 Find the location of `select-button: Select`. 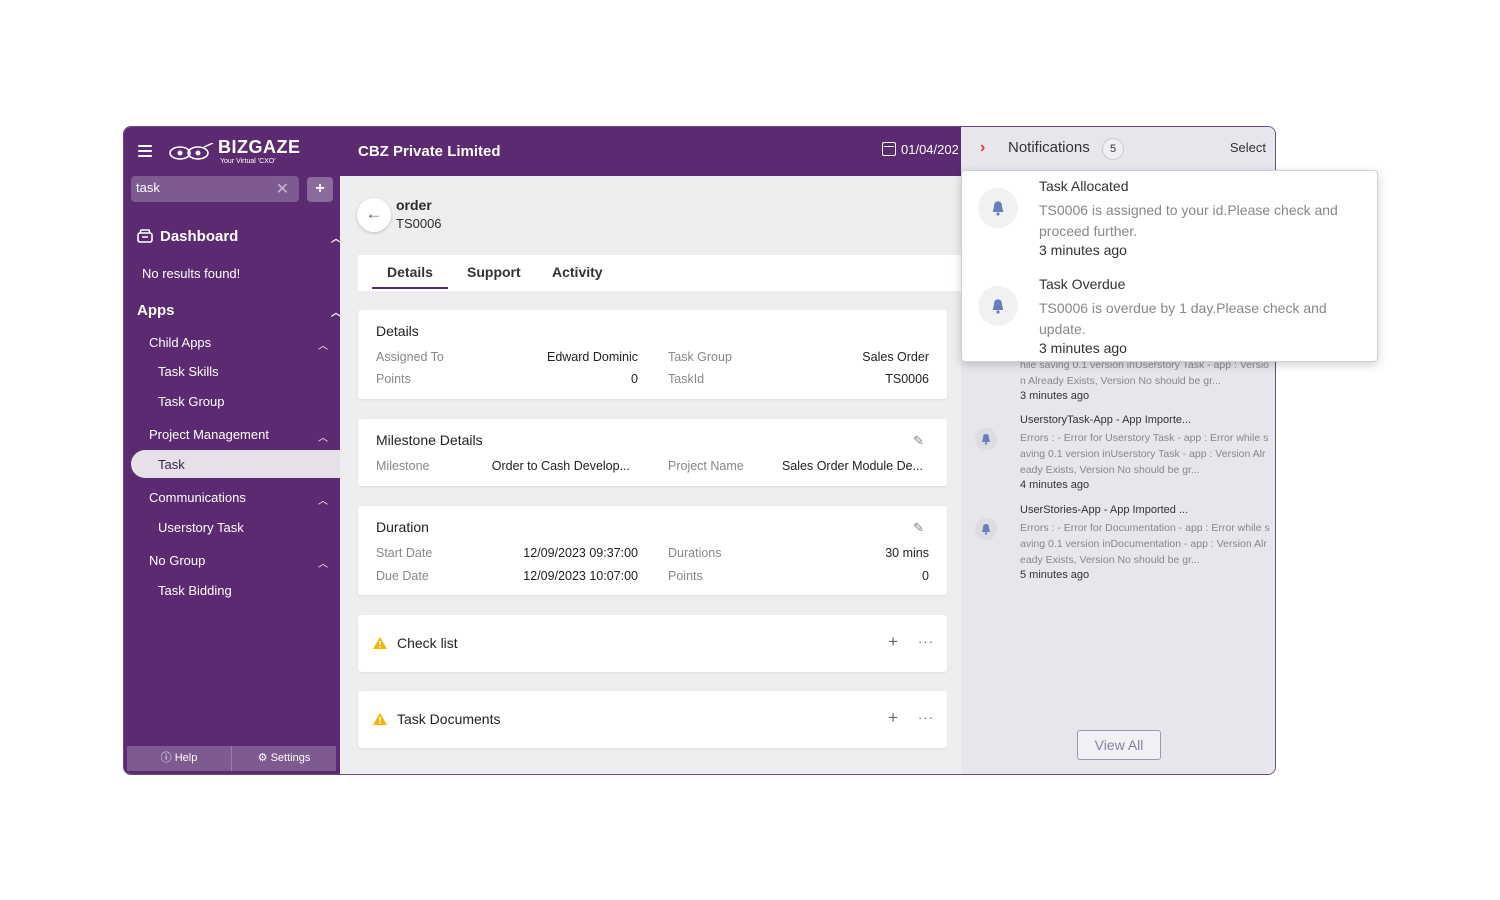

select-button: Select is located at coordinates (1248, 147).